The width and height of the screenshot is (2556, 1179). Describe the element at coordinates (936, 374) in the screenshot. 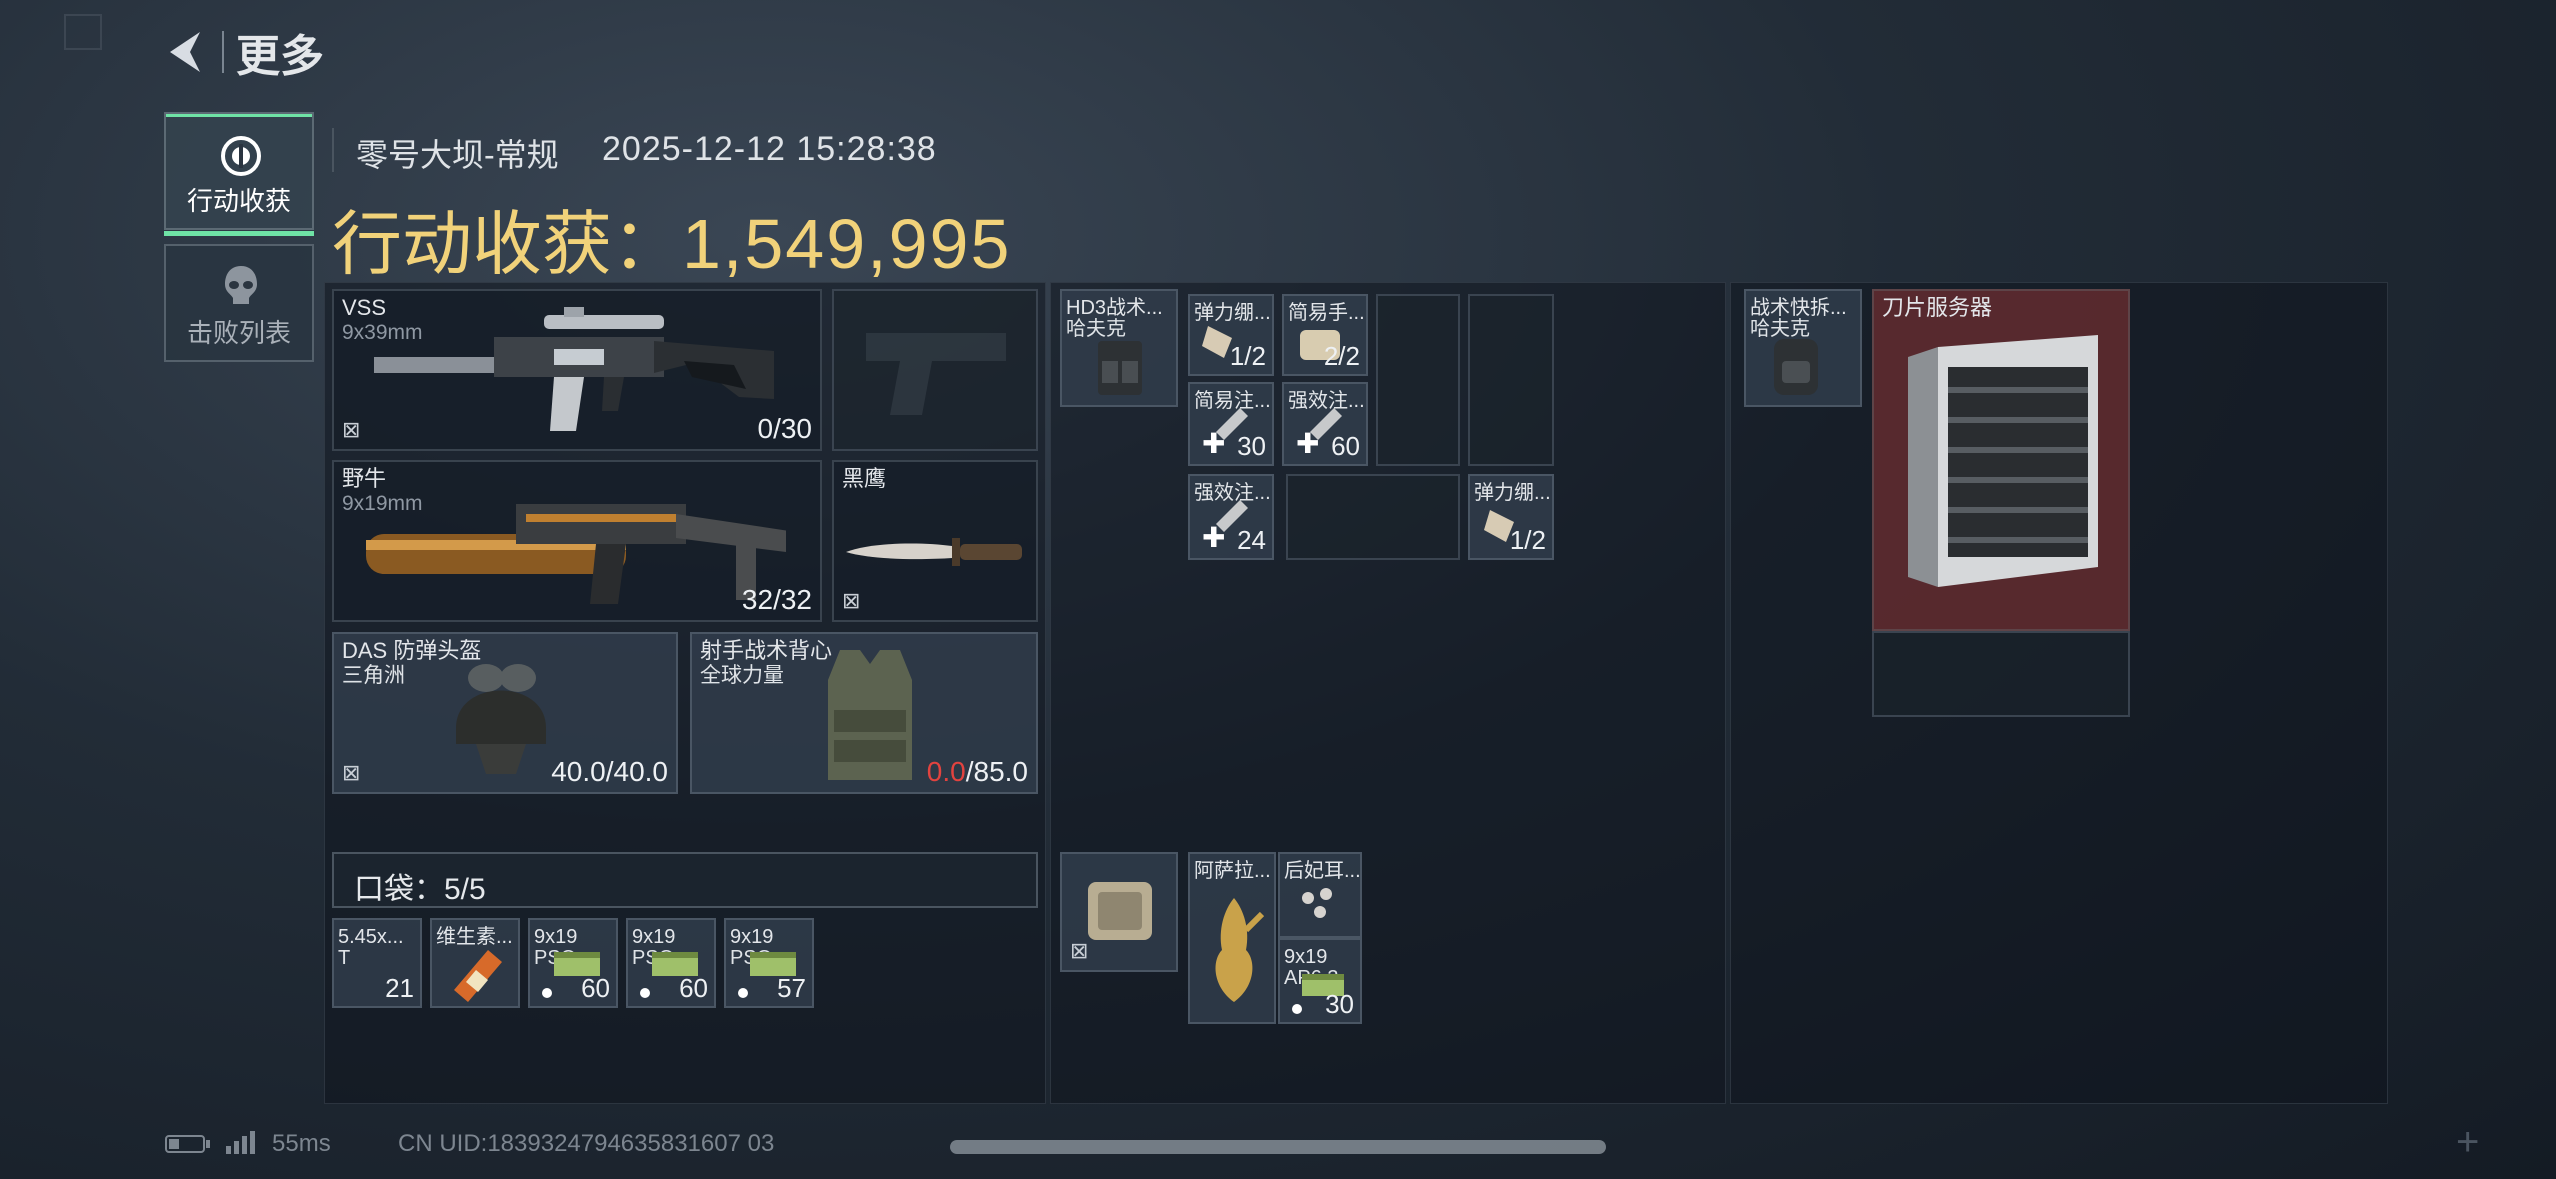

I see `pistol-silhouette-icon` at that location.